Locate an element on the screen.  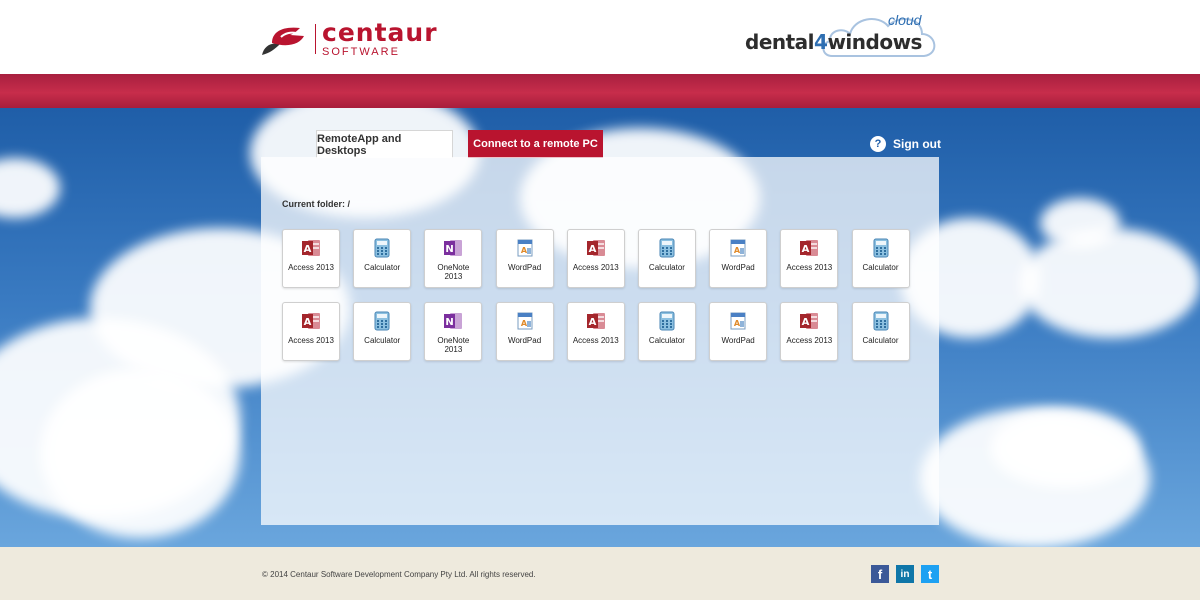
centaur-software-logo: centaur SOFTWARE is located at coordinates (365, 39).